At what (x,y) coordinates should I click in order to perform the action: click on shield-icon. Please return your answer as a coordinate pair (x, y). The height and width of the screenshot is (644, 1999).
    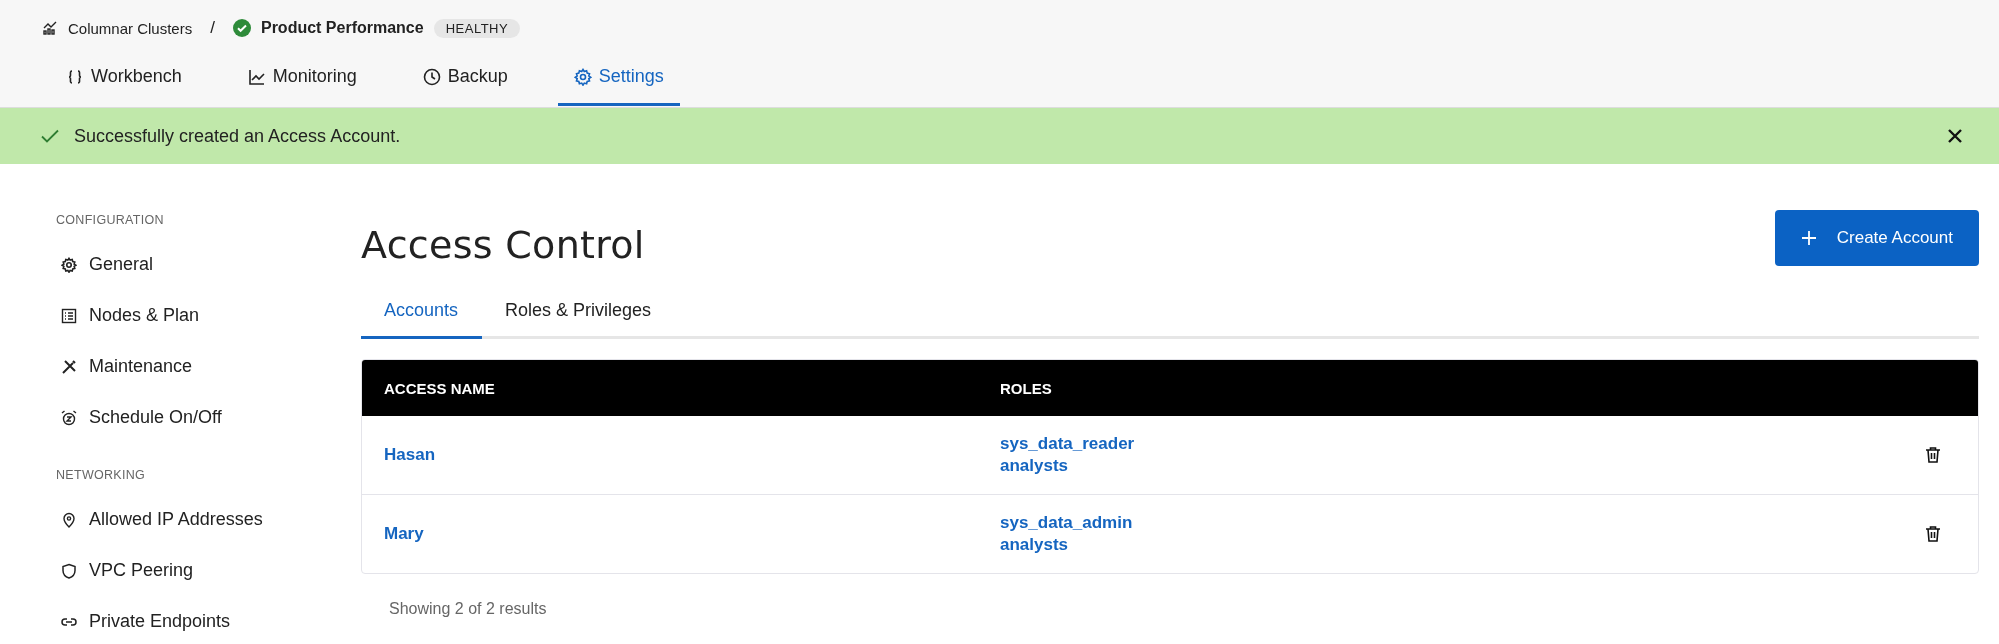
    Looking at the image, I should click on (69, 570).